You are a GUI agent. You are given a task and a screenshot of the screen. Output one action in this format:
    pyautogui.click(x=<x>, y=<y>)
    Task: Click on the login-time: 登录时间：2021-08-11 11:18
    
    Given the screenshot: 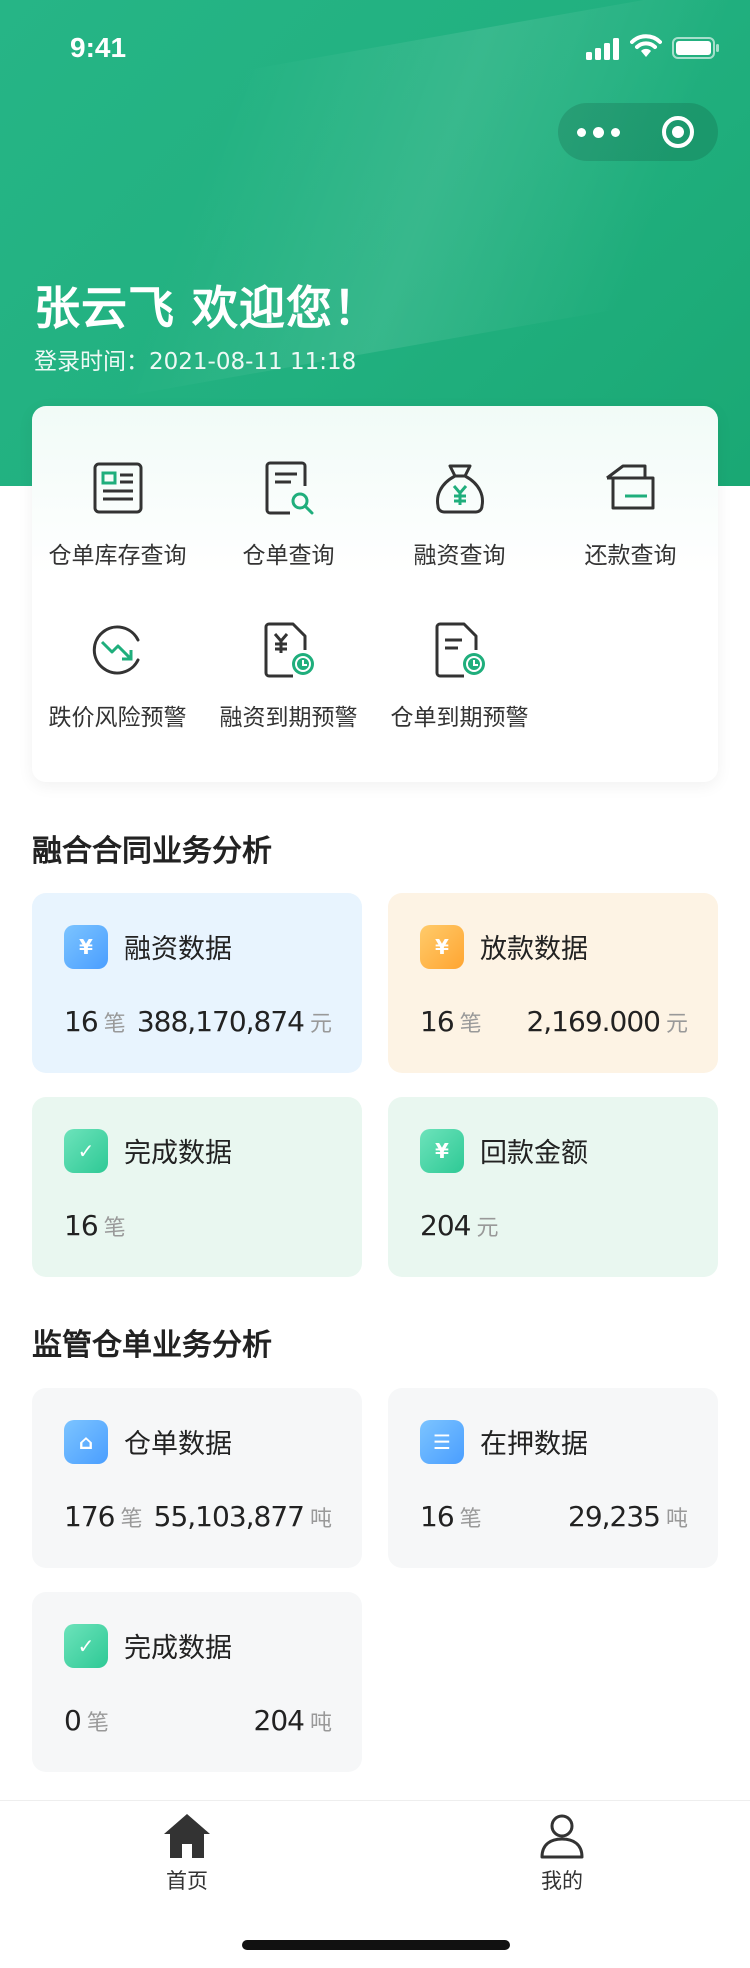 What is the action you would take?
    pyautogui.click(x=195, y=362)
    